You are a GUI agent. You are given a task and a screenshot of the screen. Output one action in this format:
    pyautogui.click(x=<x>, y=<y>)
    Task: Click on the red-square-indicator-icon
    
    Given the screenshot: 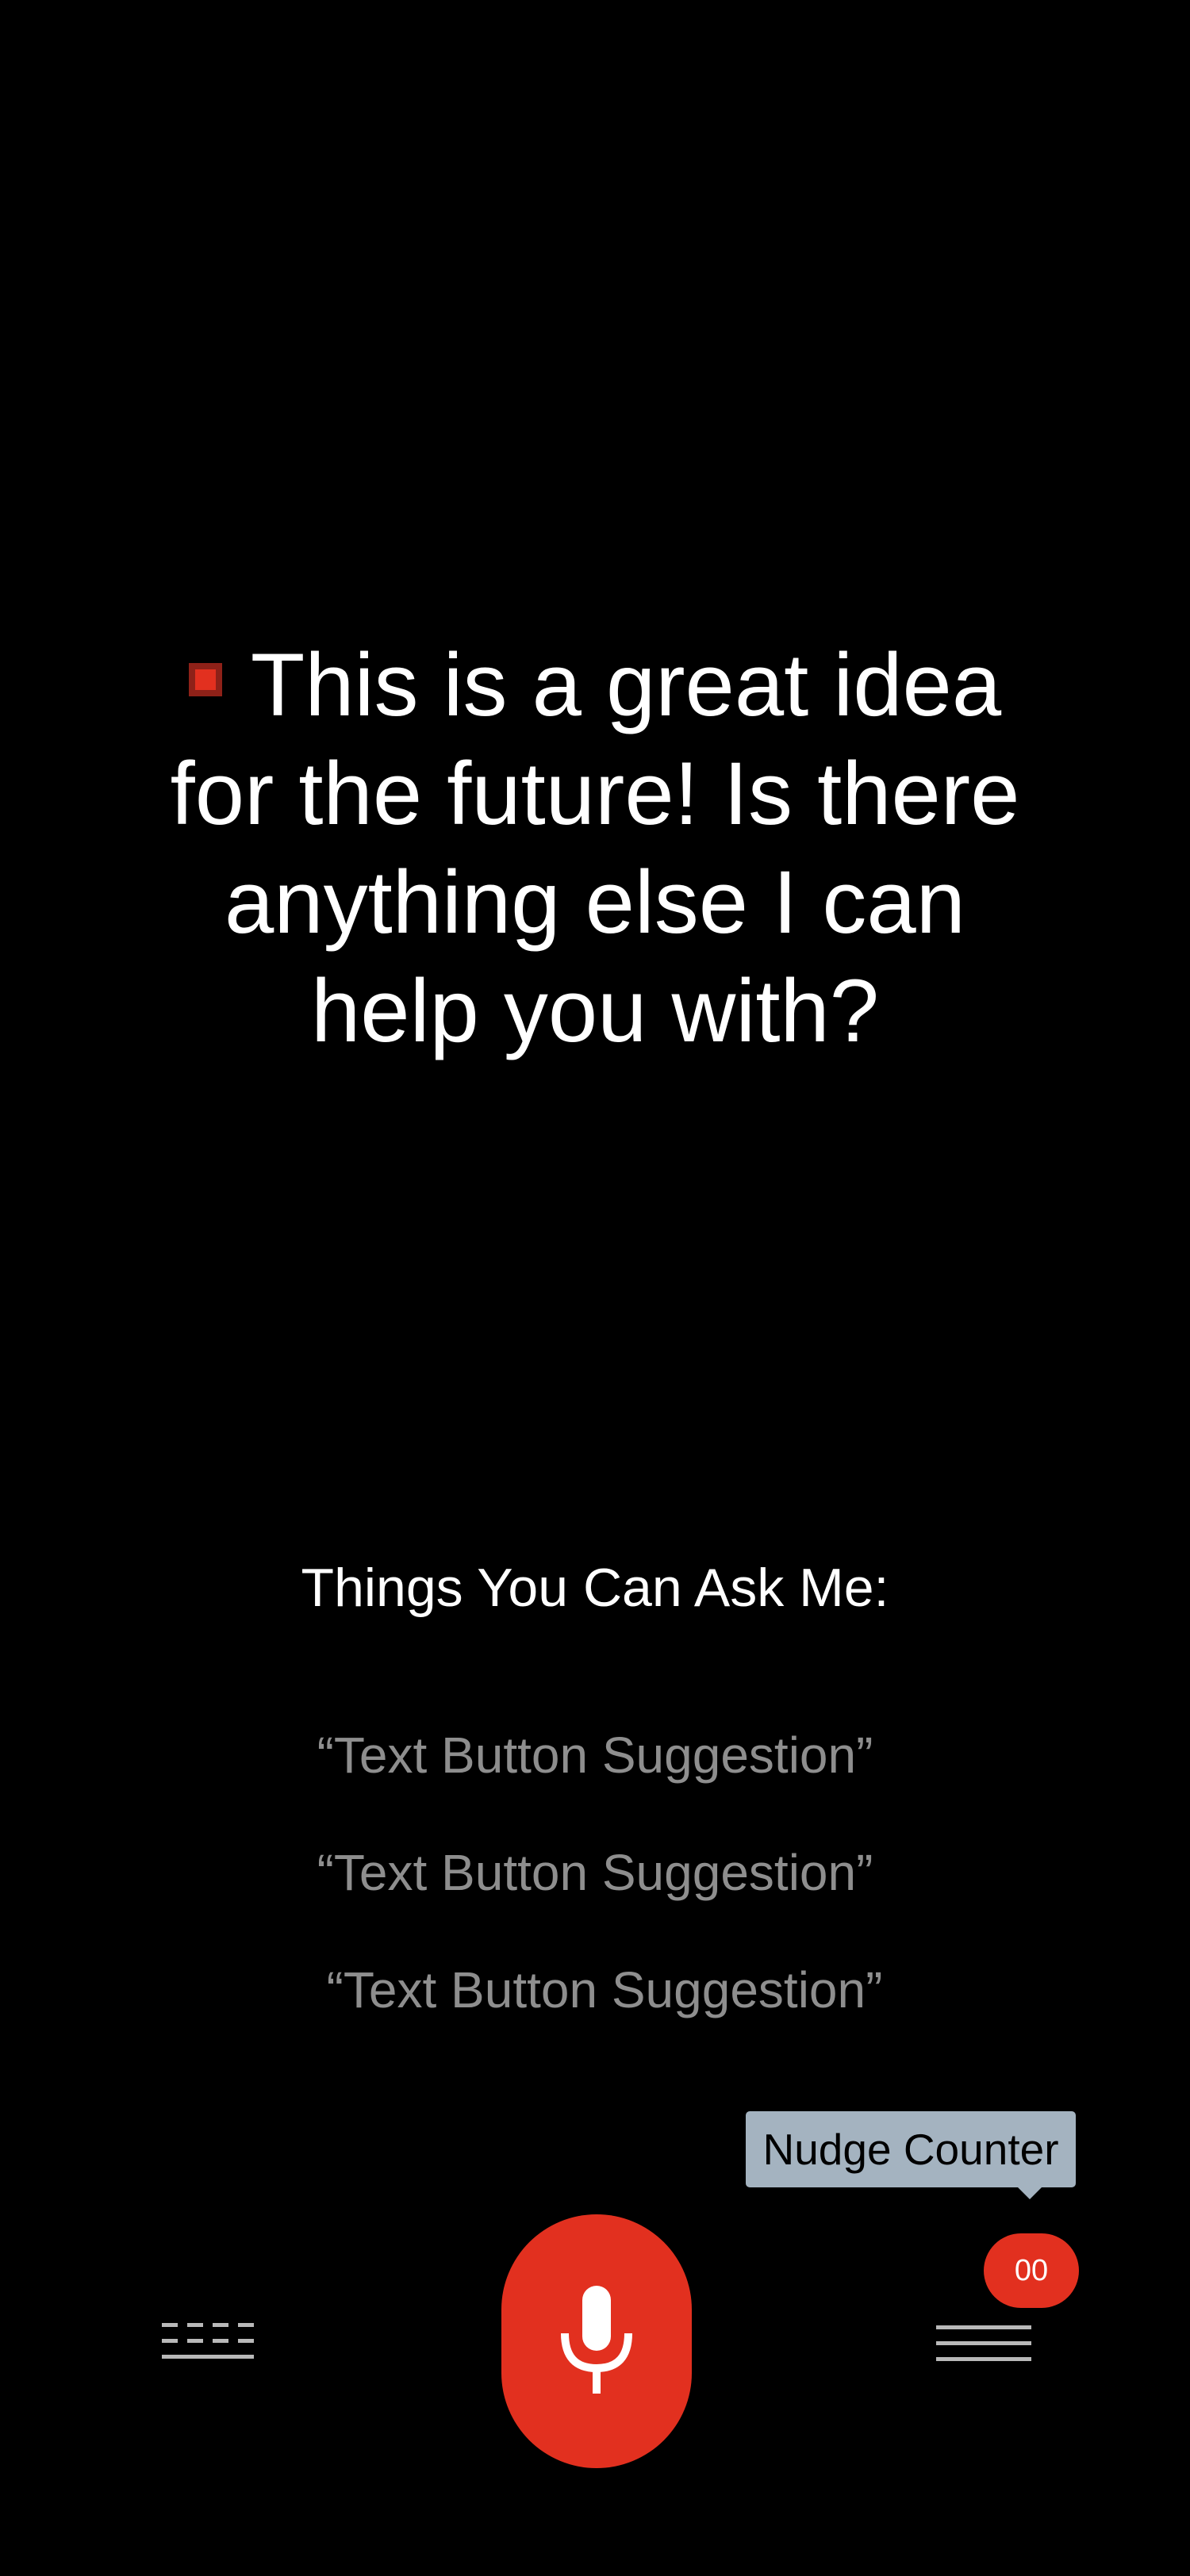 What is the action you would take?
    pyautogui.click(x=205, y=679)
    